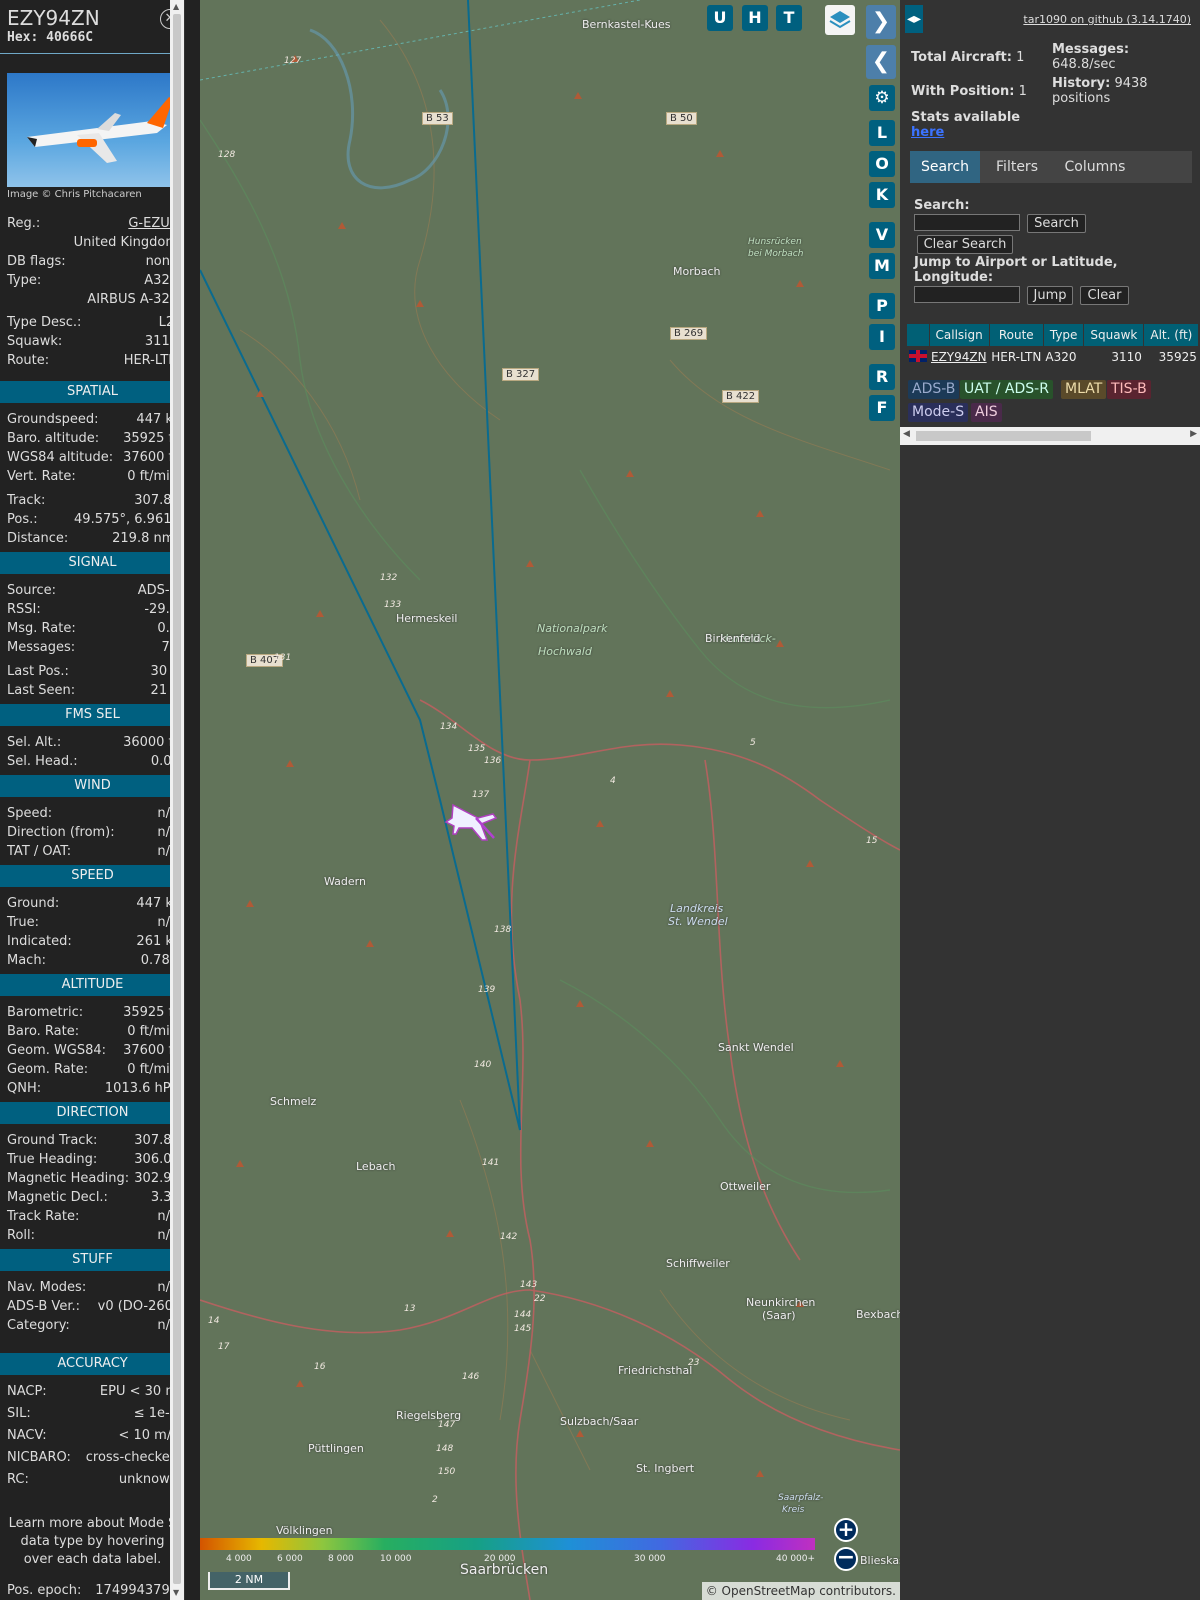  I want to click on tab-search: Search, so click(945, 167).